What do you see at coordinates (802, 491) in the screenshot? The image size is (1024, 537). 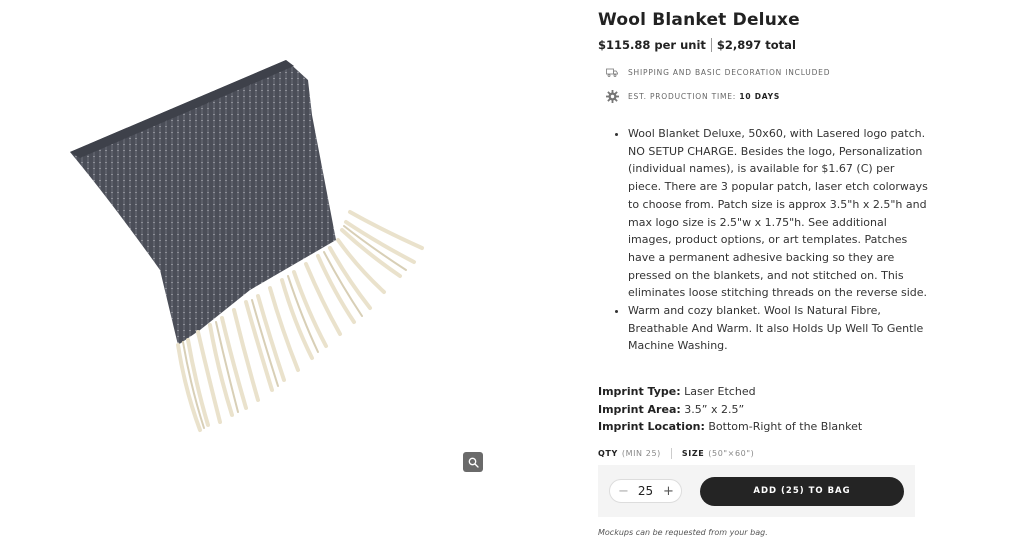 I see `add-to-bag-button: ADD (25) TO BAG` at bounding box center [802, 491].